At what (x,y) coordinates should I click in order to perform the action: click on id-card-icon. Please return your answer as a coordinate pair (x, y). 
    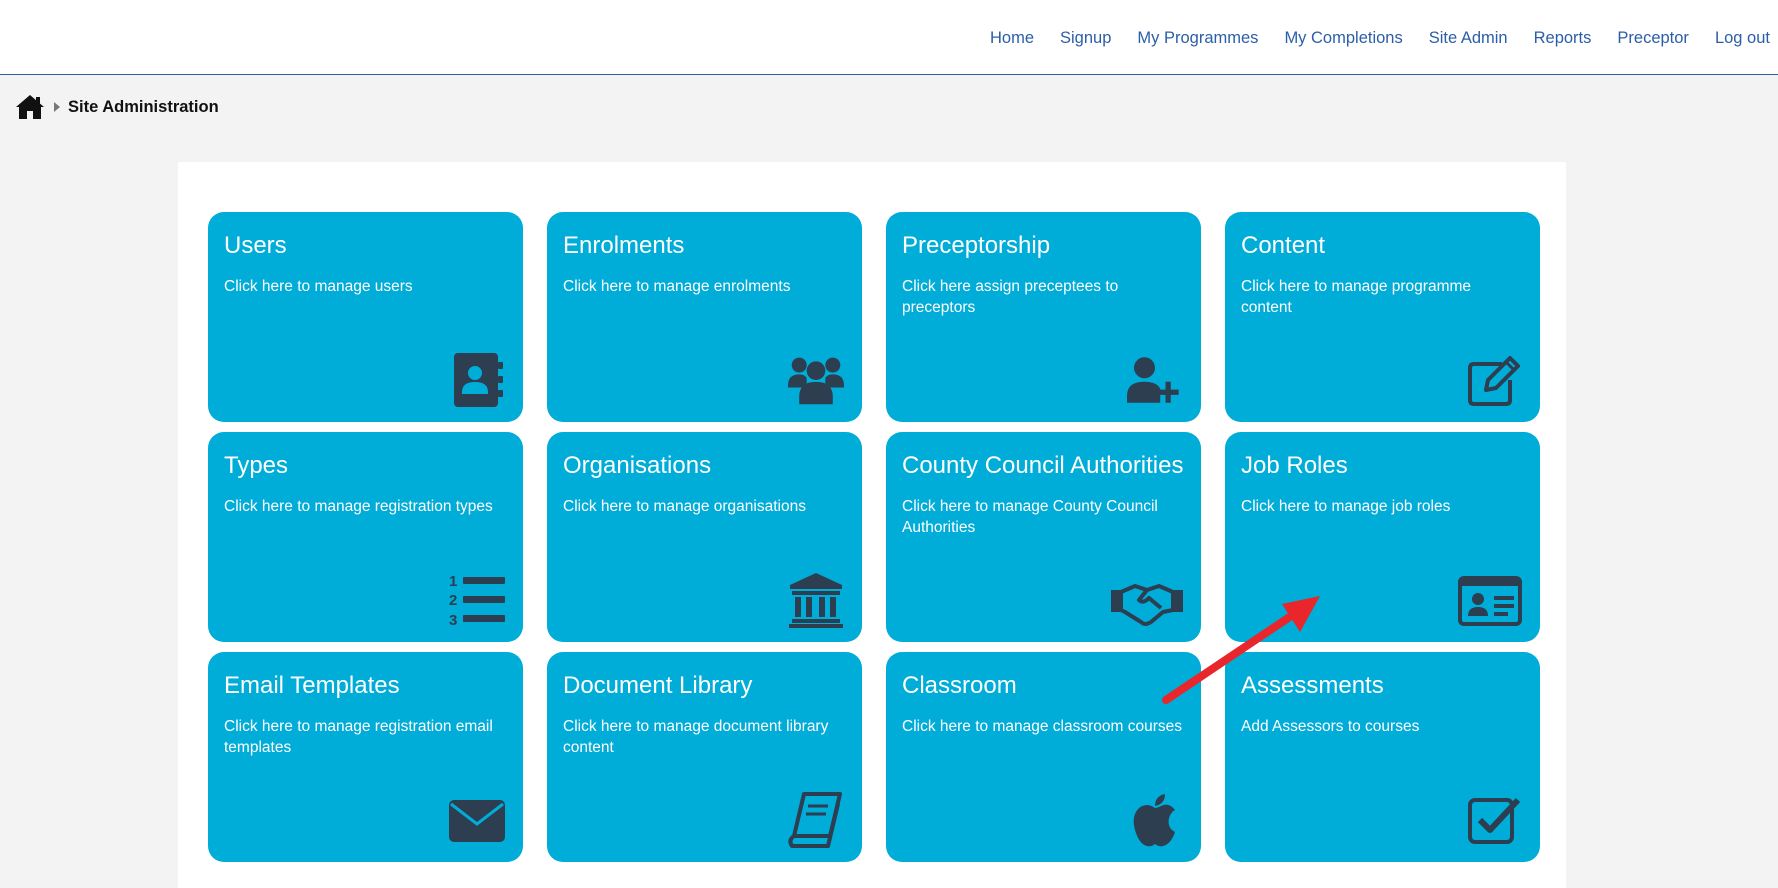
    Looking at the image, I should click on (1490, 601).